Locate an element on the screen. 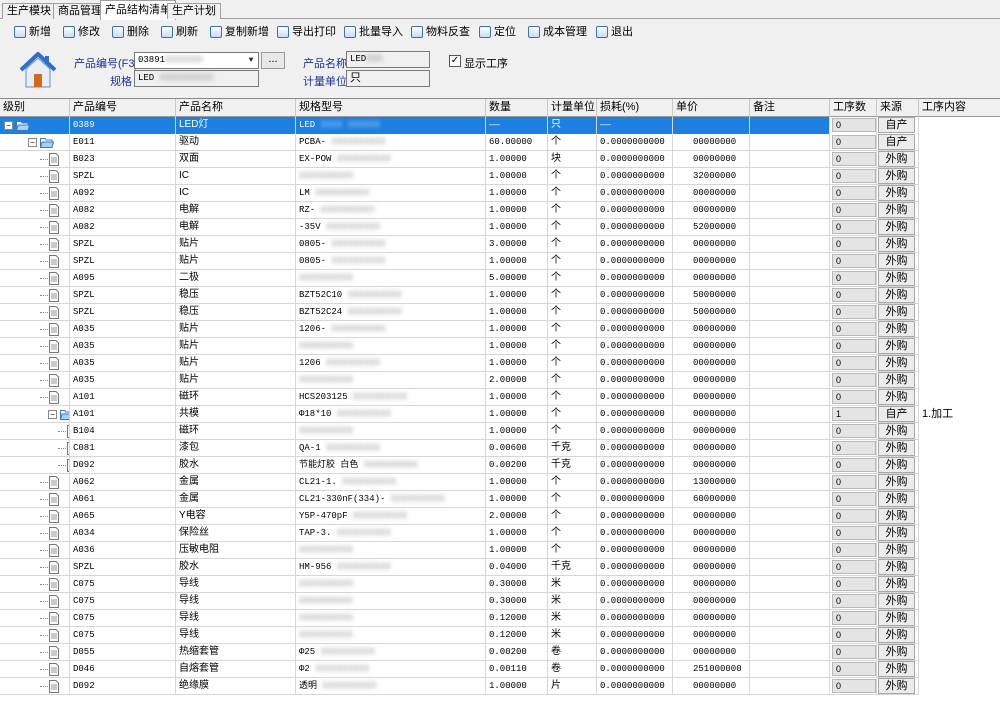 This screenshot has width=1000, height=703. tree-cell: − is located at coordinates (35, 125).